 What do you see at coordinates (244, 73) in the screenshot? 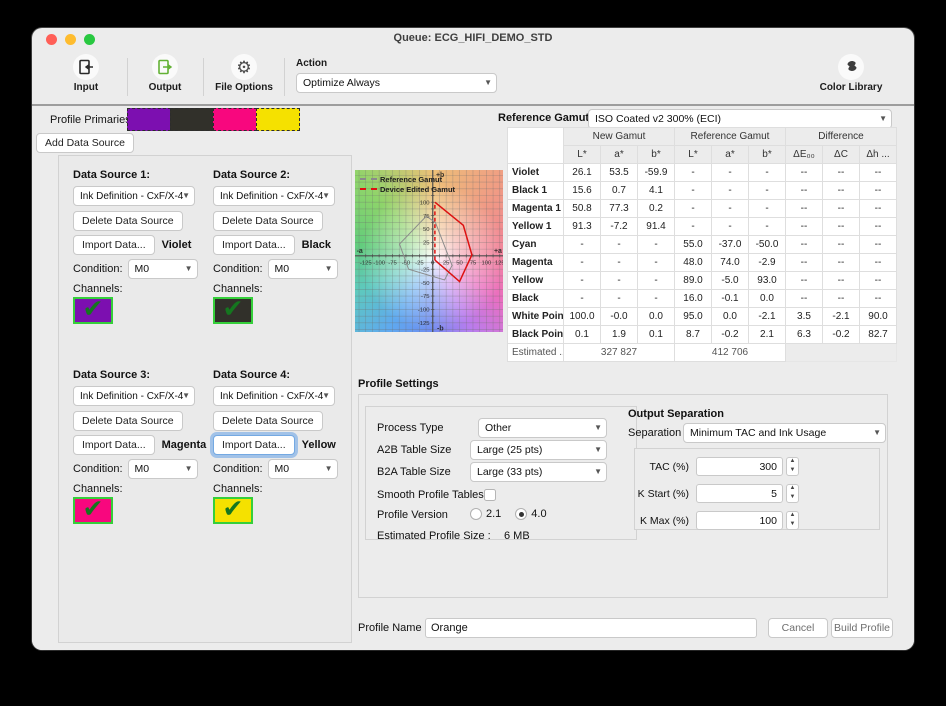
I see `file-options-tool-button: ⚙ File Options` at bounding box center [244, 73].